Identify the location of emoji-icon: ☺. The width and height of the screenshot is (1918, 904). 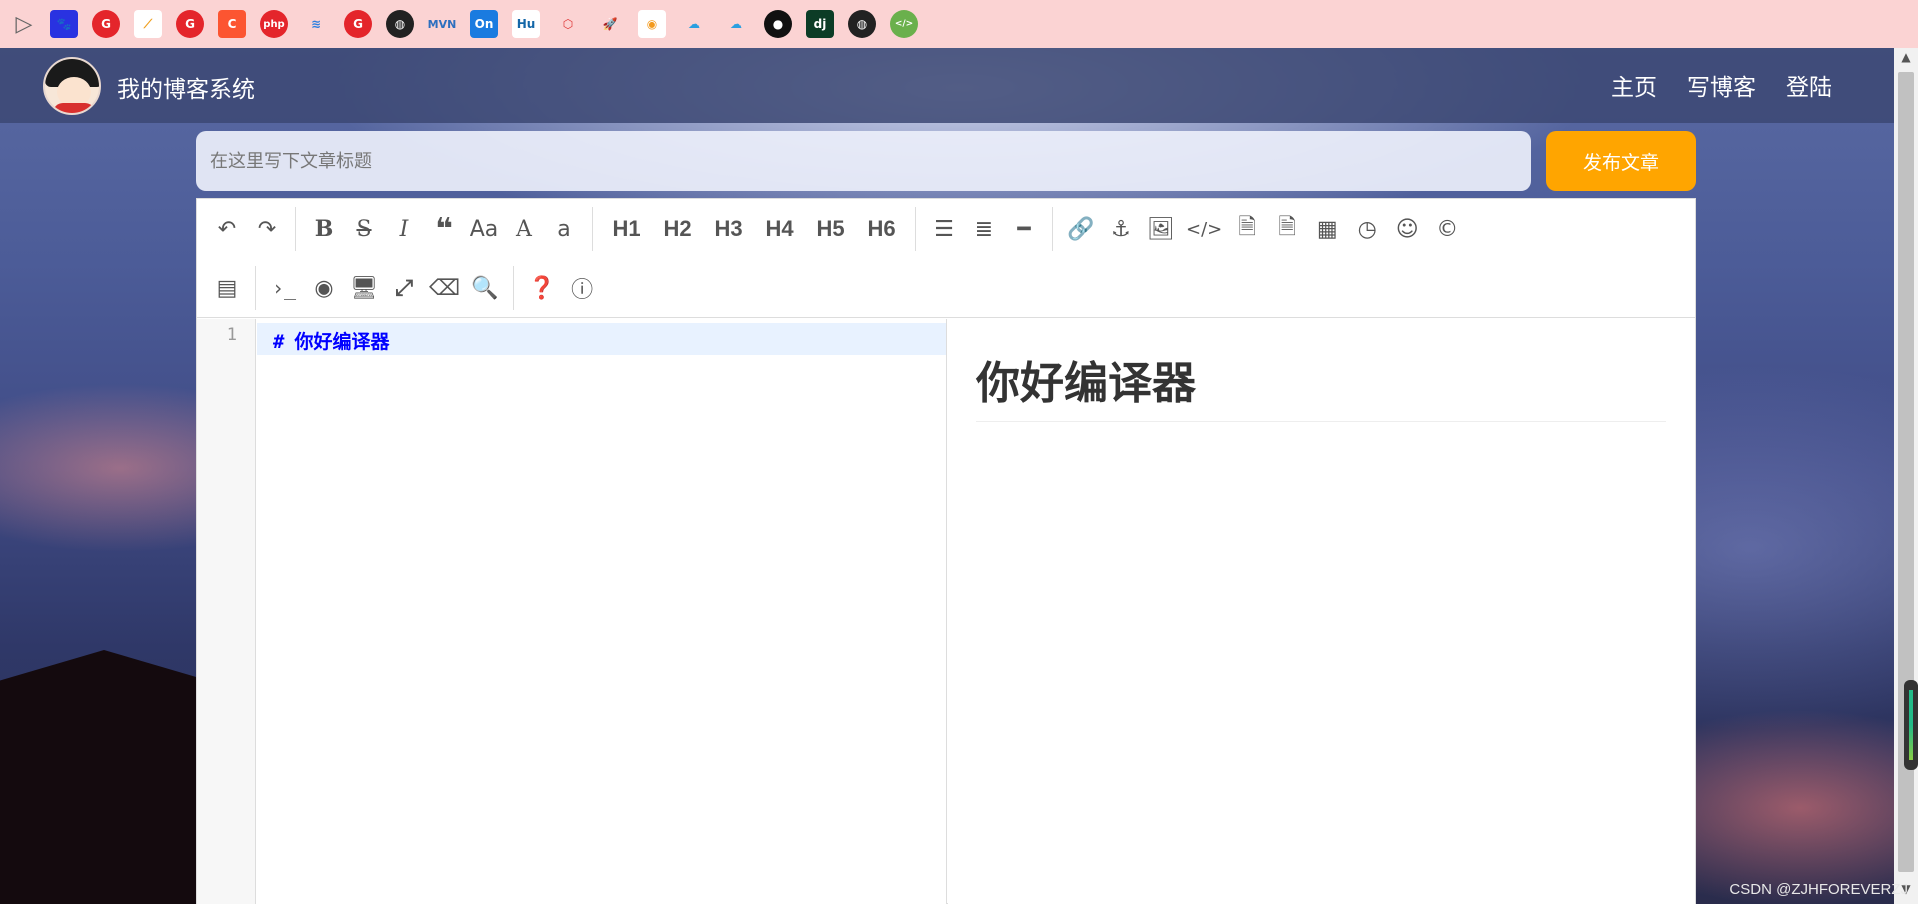
(1407, 229).